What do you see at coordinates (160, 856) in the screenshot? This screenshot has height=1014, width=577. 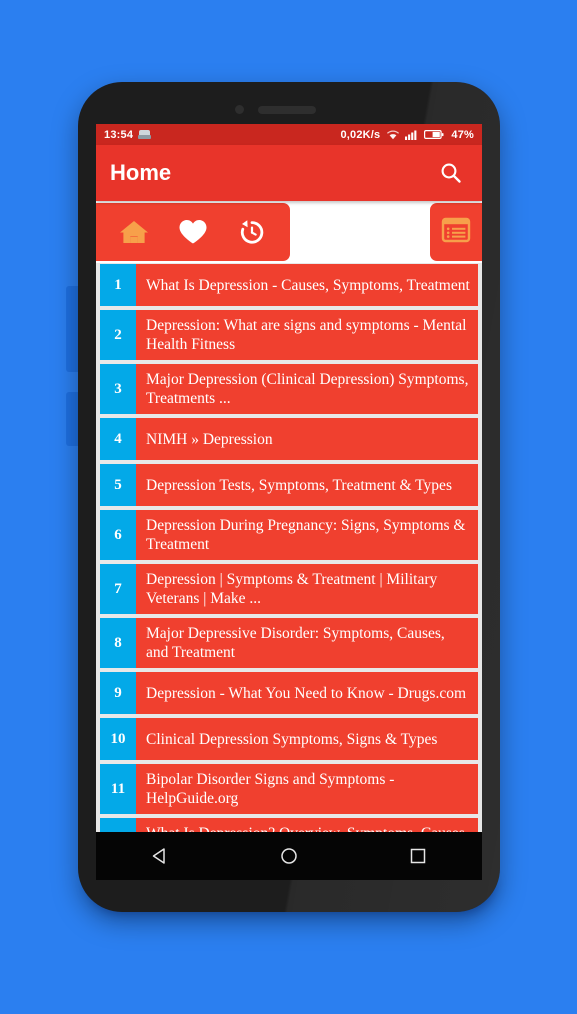 I see `back-triangle-icon` at bounding box center [160, 856].